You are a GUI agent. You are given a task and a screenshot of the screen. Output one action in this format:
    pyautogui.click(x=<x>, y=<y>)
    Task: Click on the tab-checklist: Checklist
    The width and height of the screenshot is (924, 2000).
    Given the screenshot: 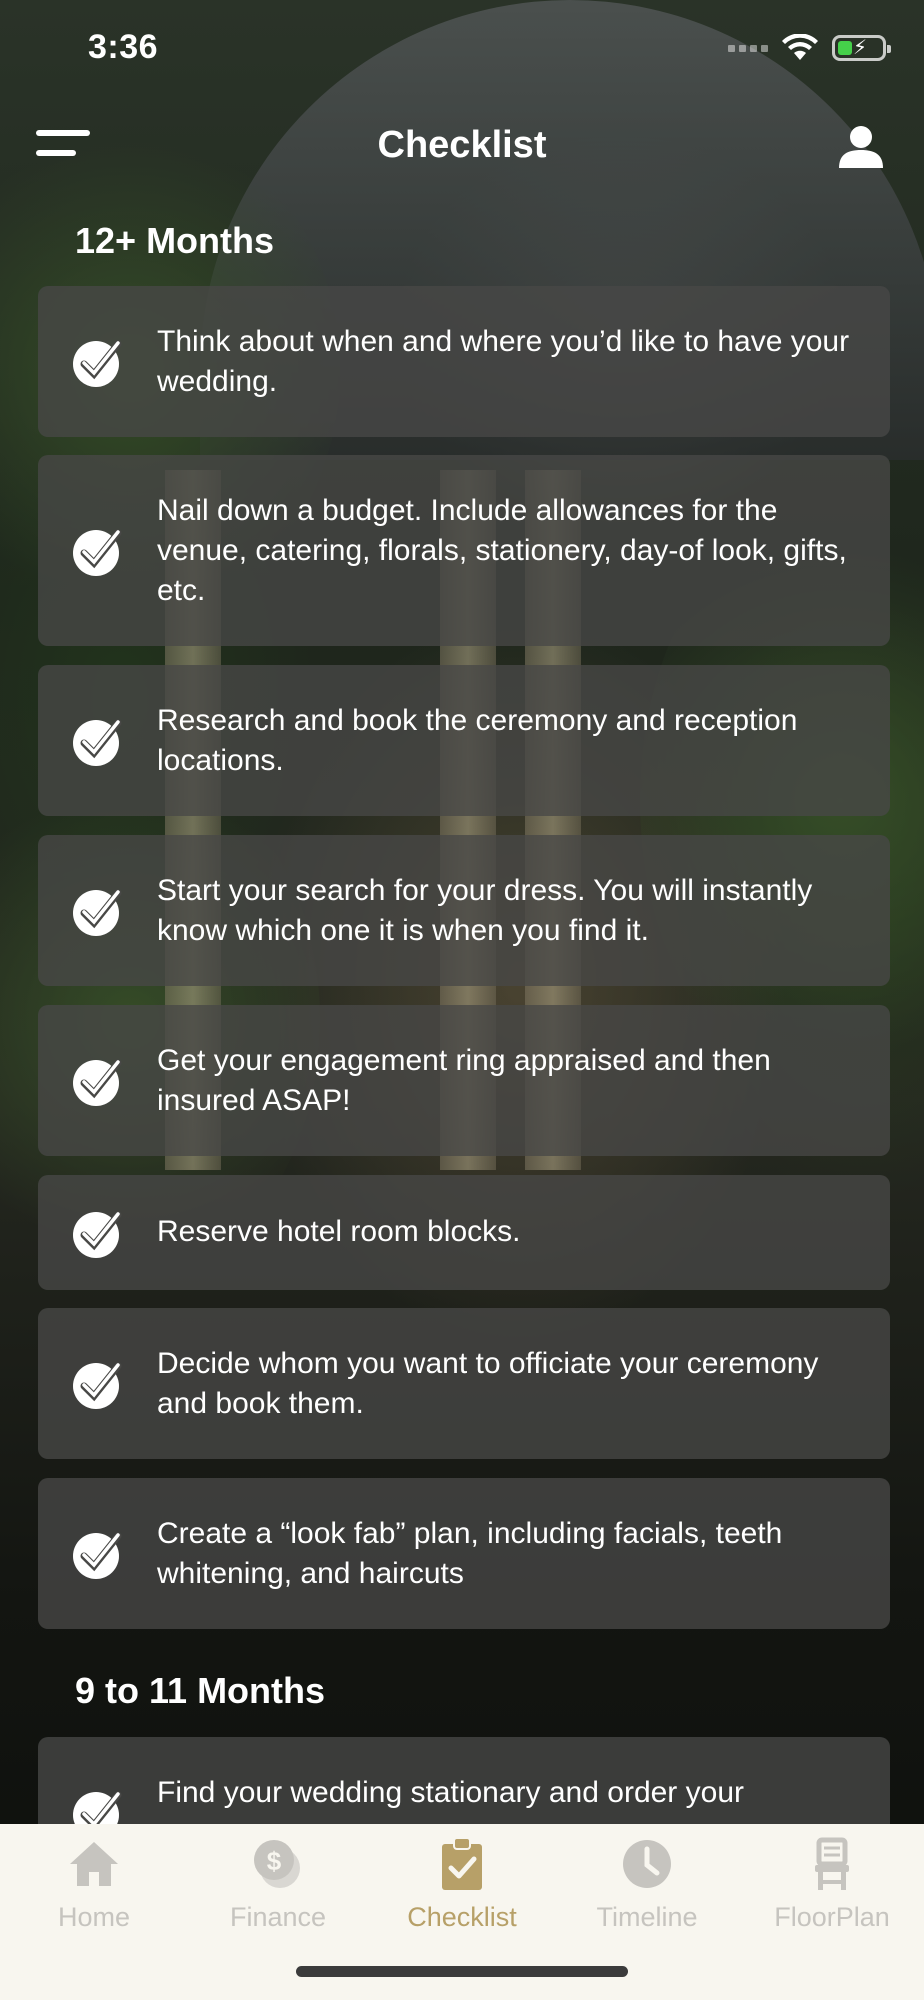 What is the action you would take?
    pyautogui.click(x=462, y=1884)
    